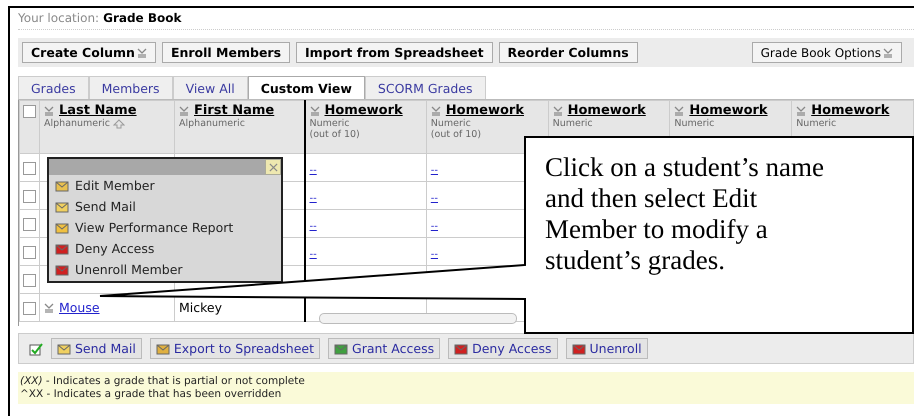  Describe the element at coordinates (142, 18) in the screenshot. I see `location-value: Grade Book` at that location.